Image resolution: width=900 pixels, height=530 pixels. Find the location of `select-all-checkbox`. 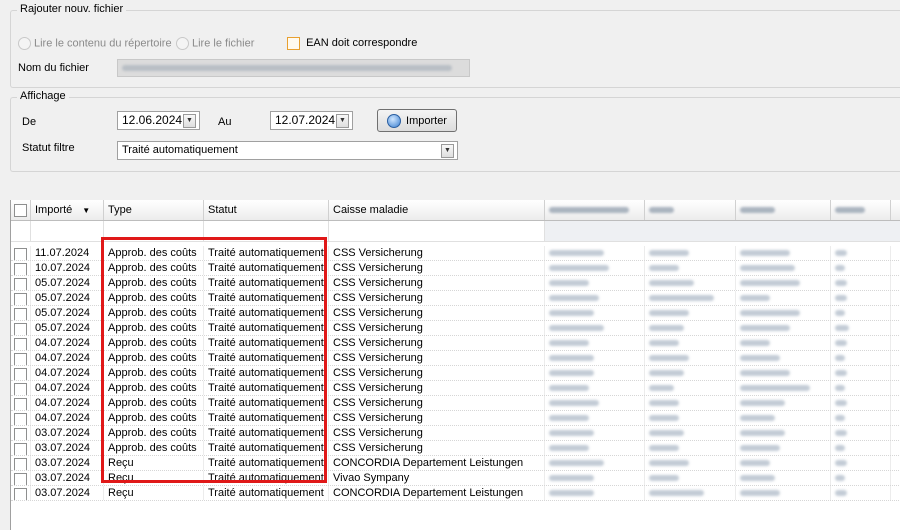

select-all-checkbox is located at coordinates (20, 210).